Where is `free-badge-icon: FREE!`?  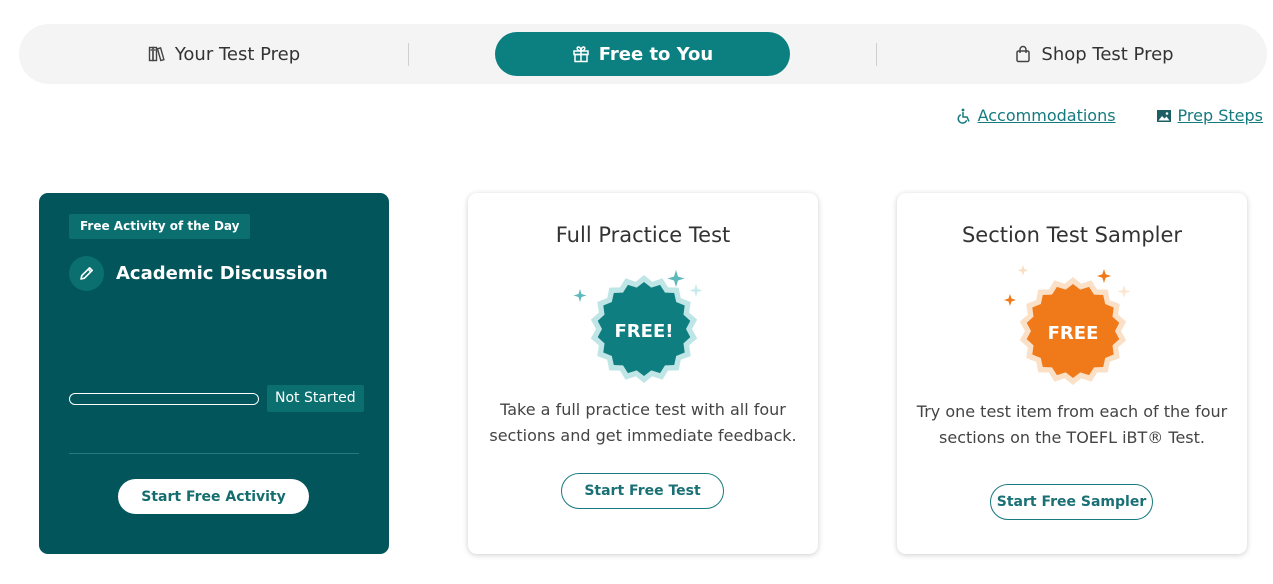
free-badge-icon: FREE! is located at coordinates (638, 326).